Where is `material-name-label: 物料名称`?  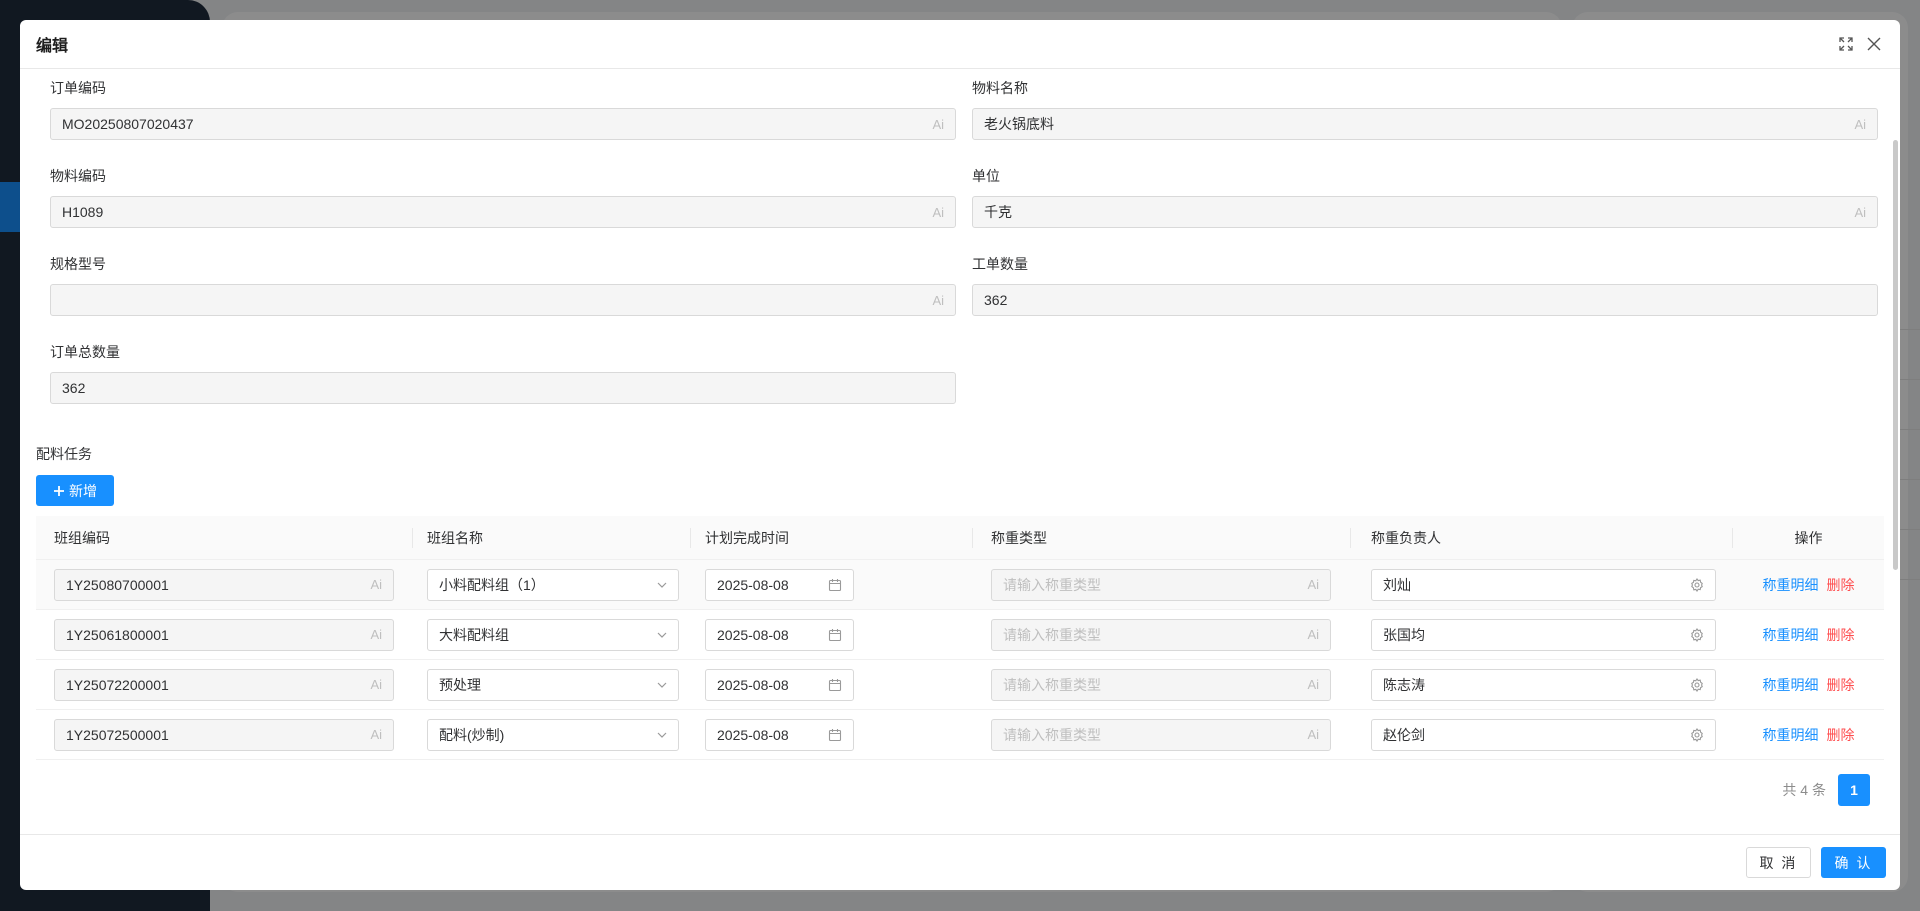 material-name-label: 物料名称 is located at coordinates (1000, 88).